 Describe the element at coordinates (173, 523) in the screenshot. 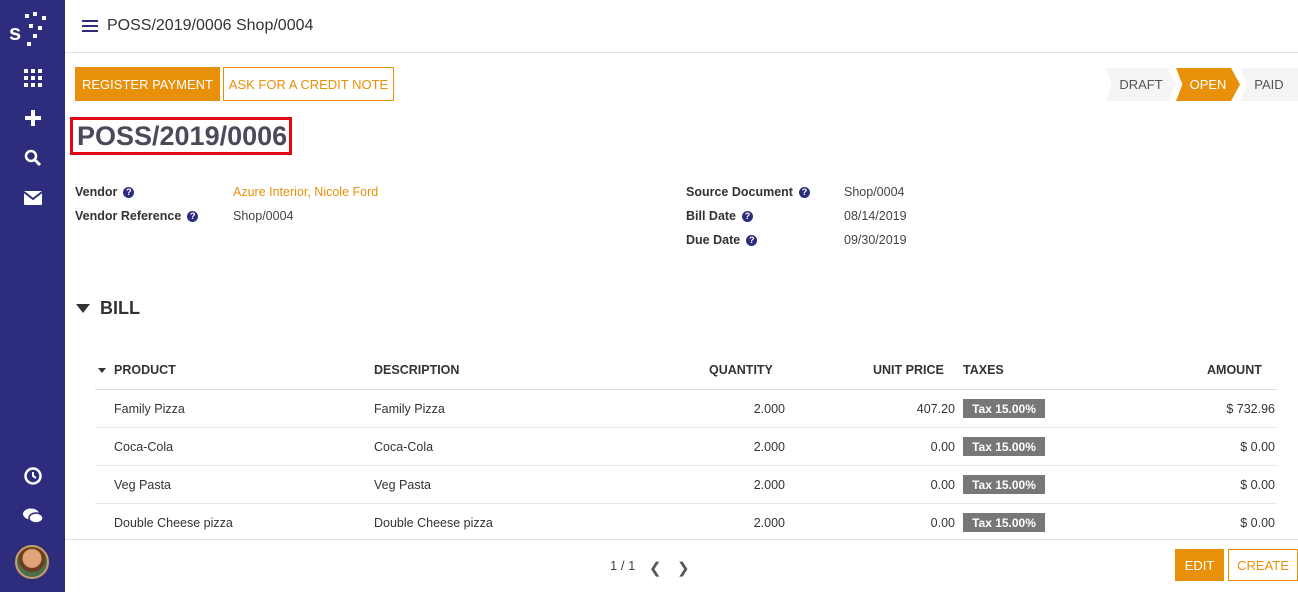

I see `cell-product: Double Cheese pizza` at that location.